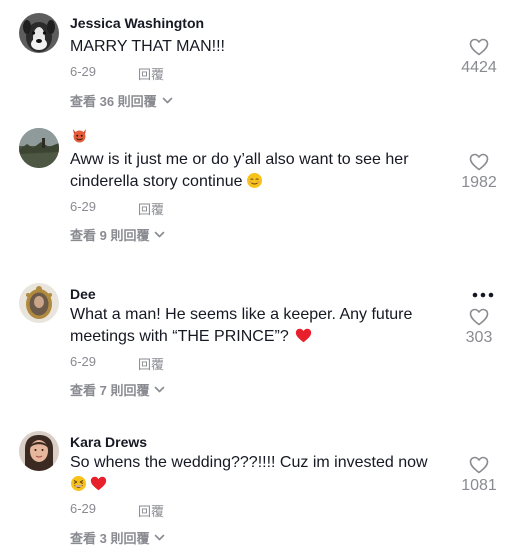 This screenshot has width=519, height=555. What do you see at coordinates (479, 67) in the screenshot?
I see `like-count: 4424` at bounding box center [479, 67].